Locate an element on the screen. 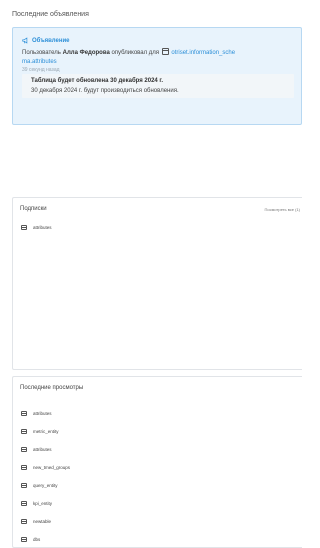 The width and height of the screenshot is (320, 548). recent-view-item-label: query_entity is located at coordinates (45, 485).